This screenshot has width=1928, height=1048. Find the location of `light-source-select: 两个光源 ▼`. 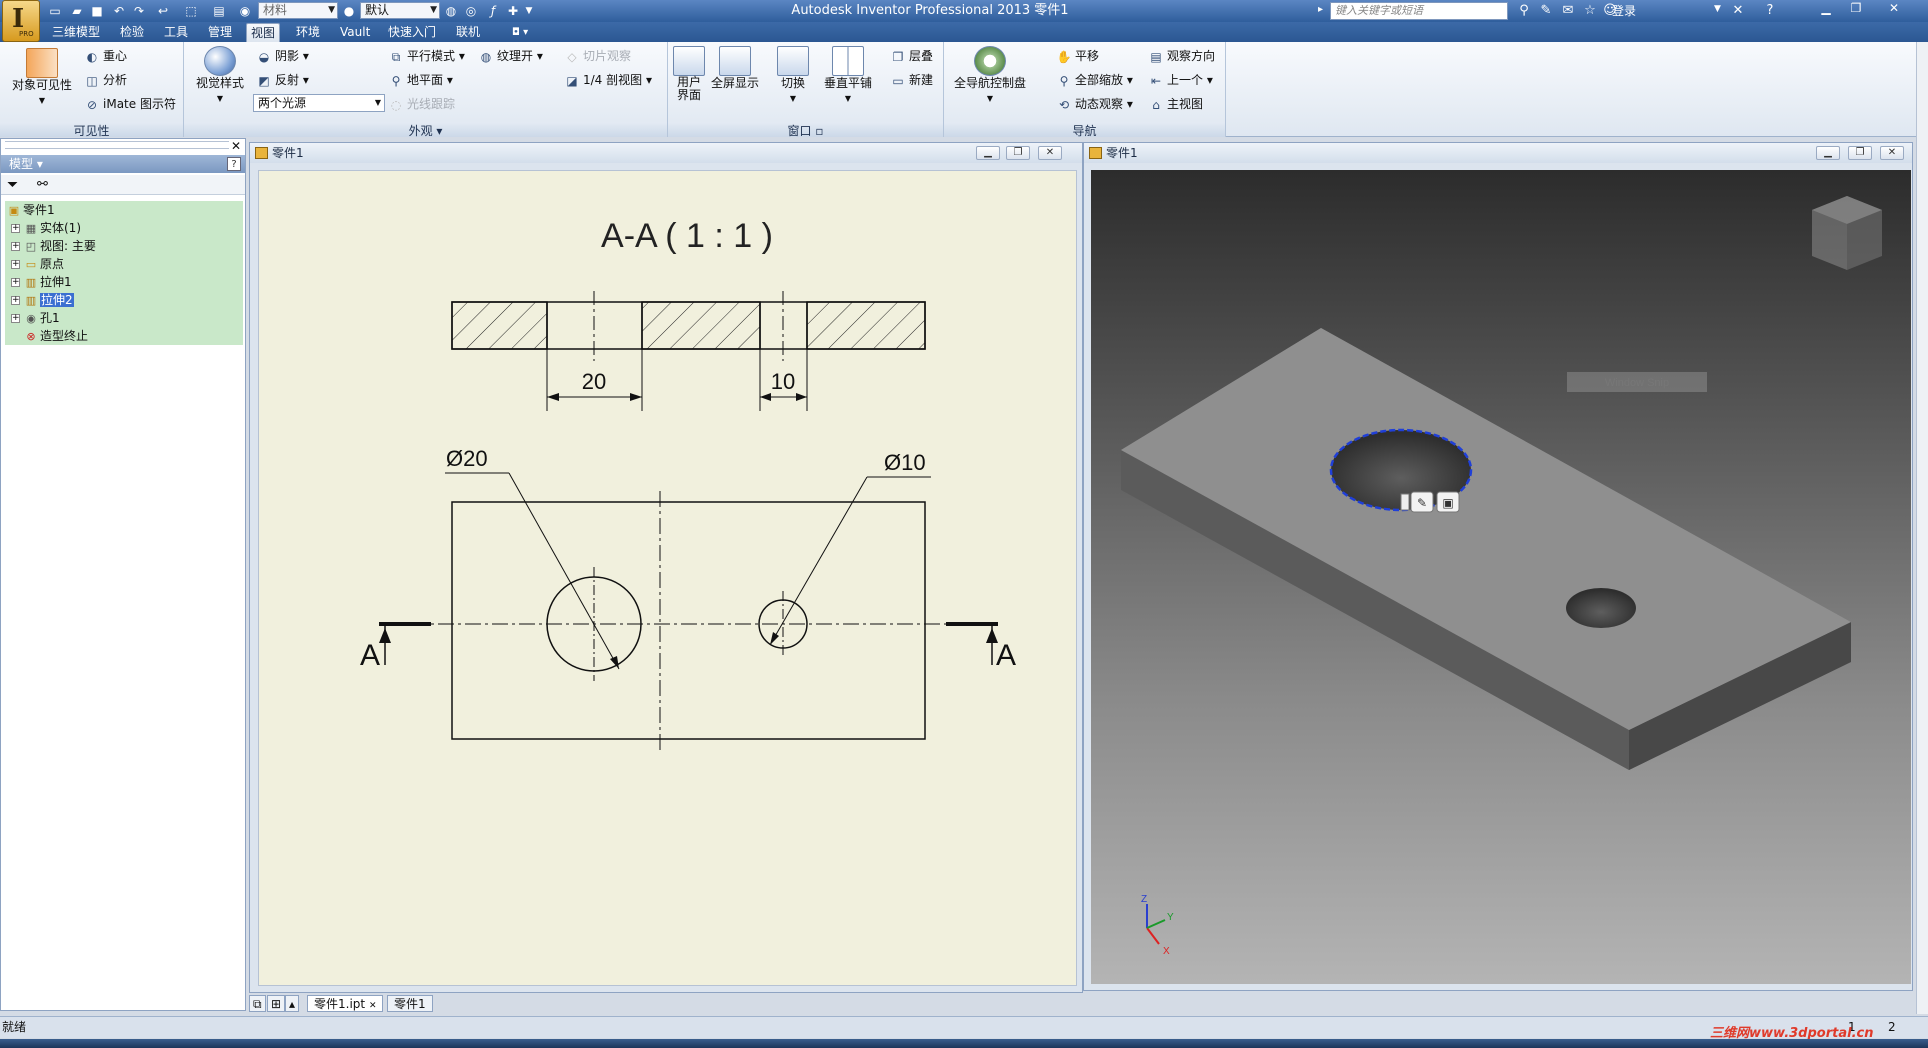

light-source-select: 两个光源 ▼ is located at coordinates (319, 103).